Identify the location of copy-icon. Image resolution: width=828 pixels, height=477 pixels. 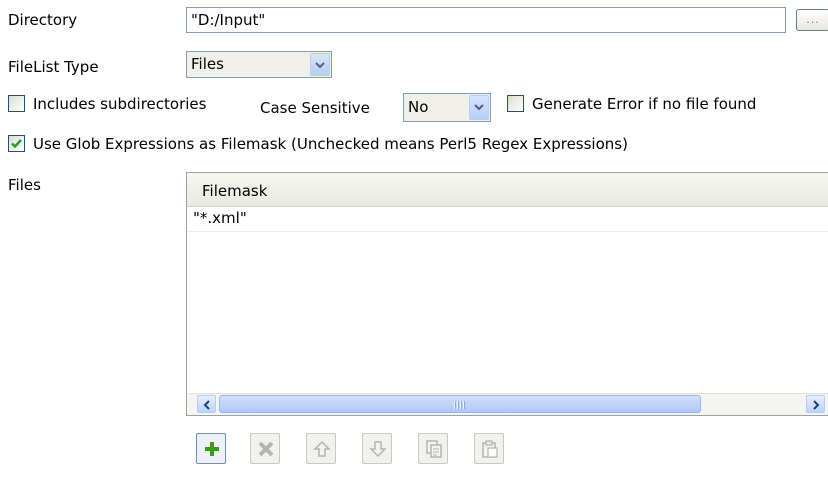
(434, 449).